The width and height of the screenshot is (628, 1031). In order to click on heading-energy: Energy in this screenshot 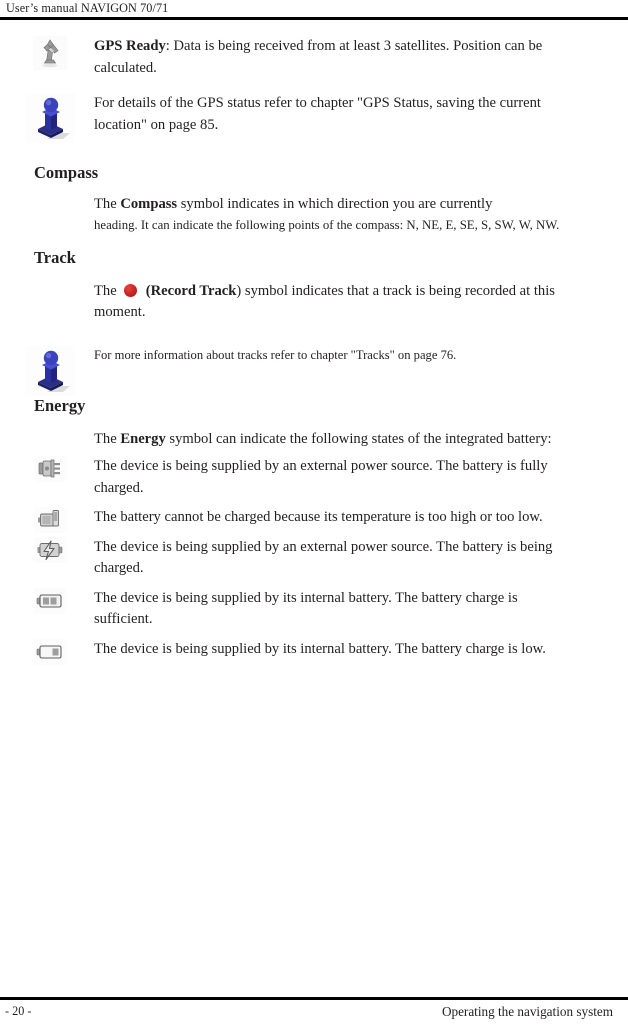, I will do `click(60, 405)`.